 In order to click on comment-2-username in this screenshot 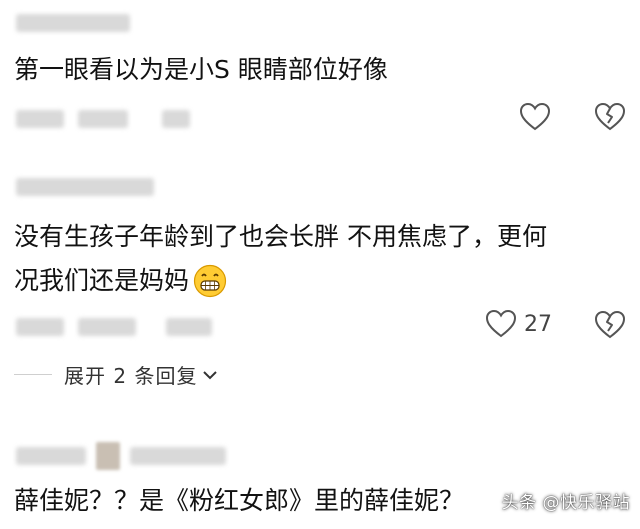, I will do `click(85, 189)`.